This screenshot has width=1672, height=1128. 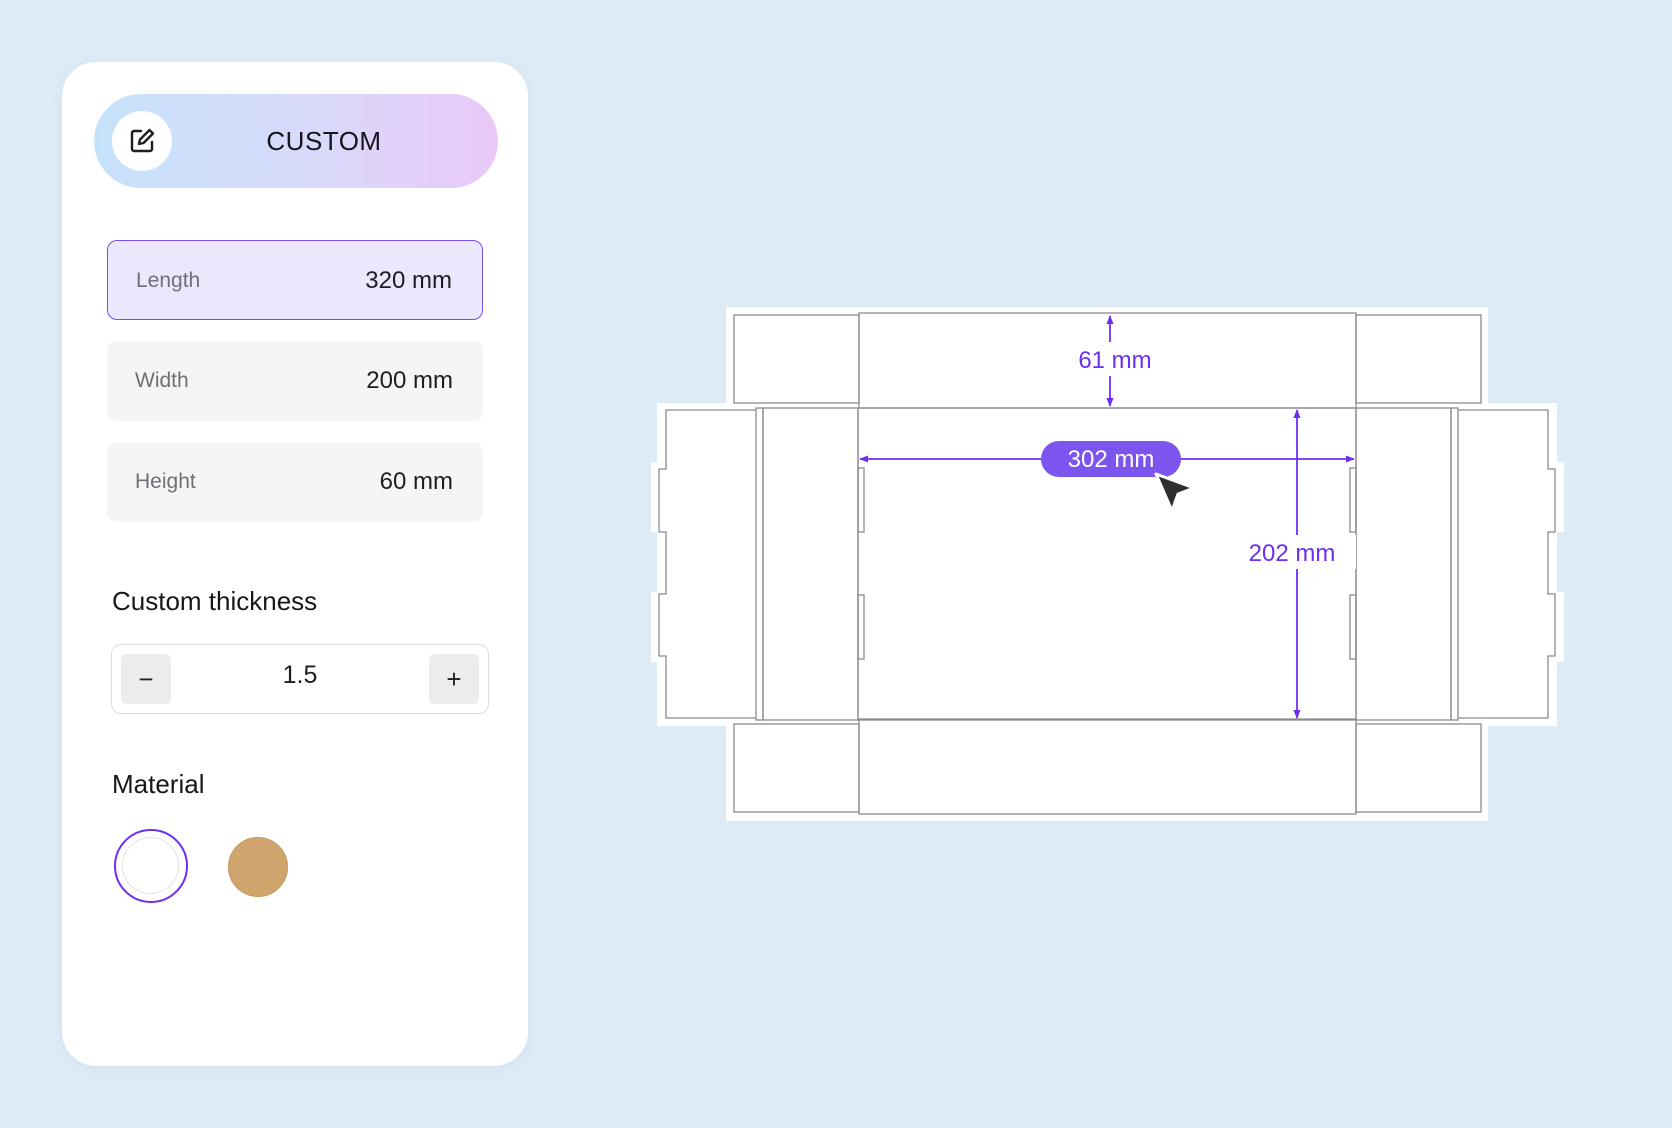 I want to click on length-dimension-label: 302 mm, so click(x=1111, y=459).